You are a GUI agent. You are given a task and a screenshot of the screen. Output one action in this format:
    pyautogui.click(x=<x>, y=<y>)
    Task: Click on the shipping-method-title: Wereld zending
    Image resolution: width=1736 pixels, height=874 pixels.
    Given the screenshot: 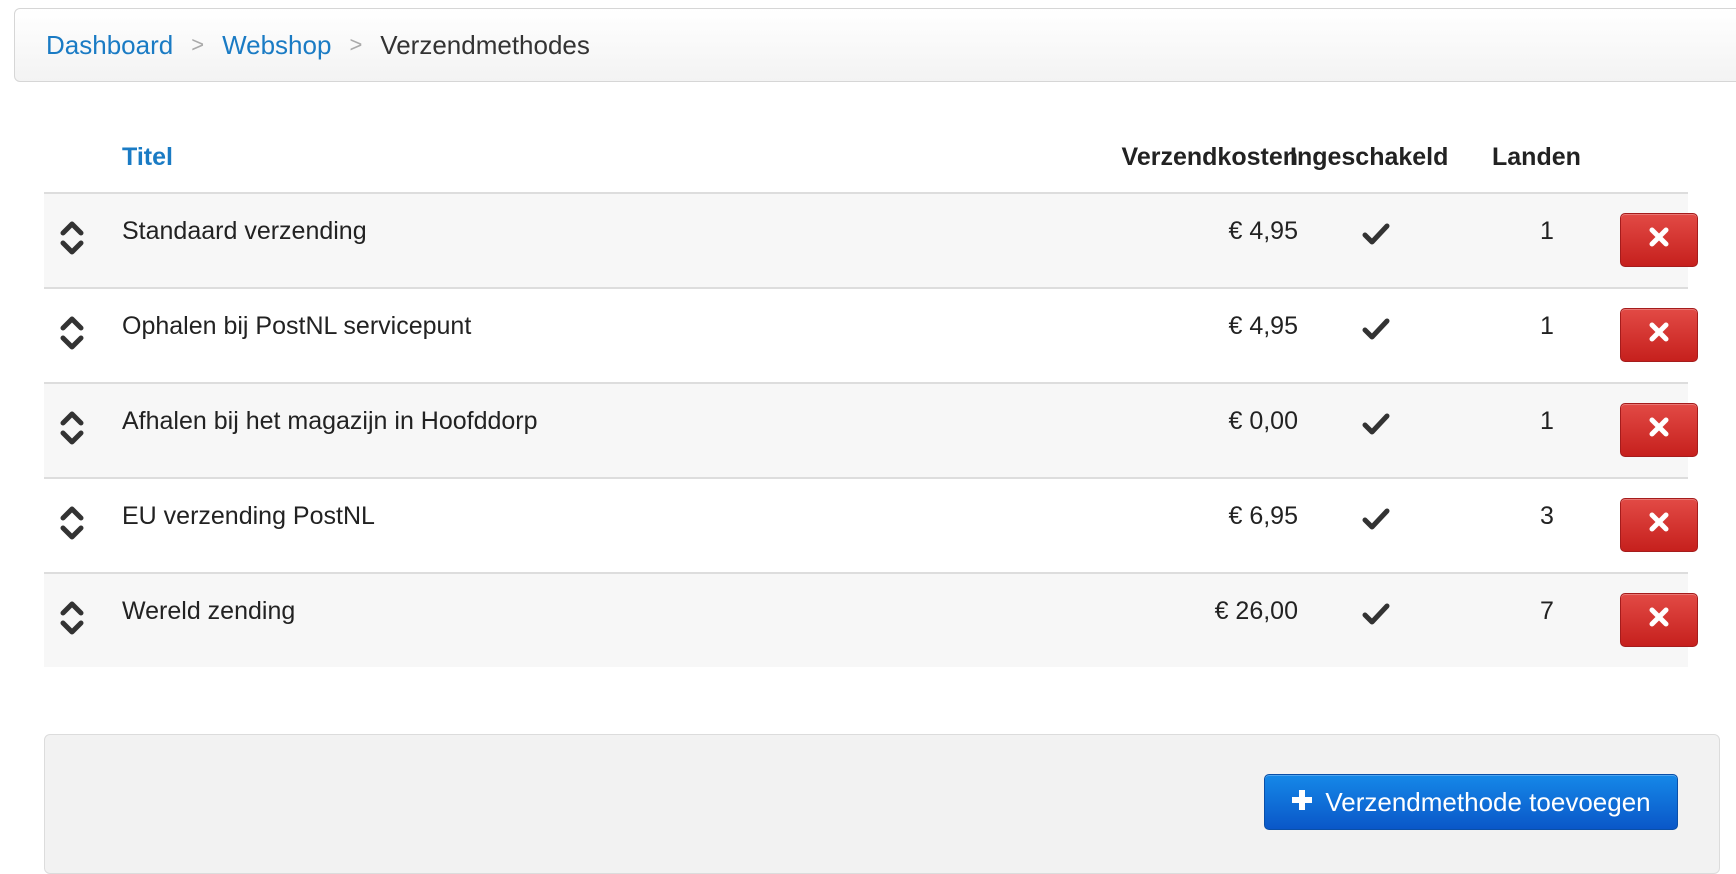 What is the action you would take?
    pyautogui.click(x=209, y=611)
    